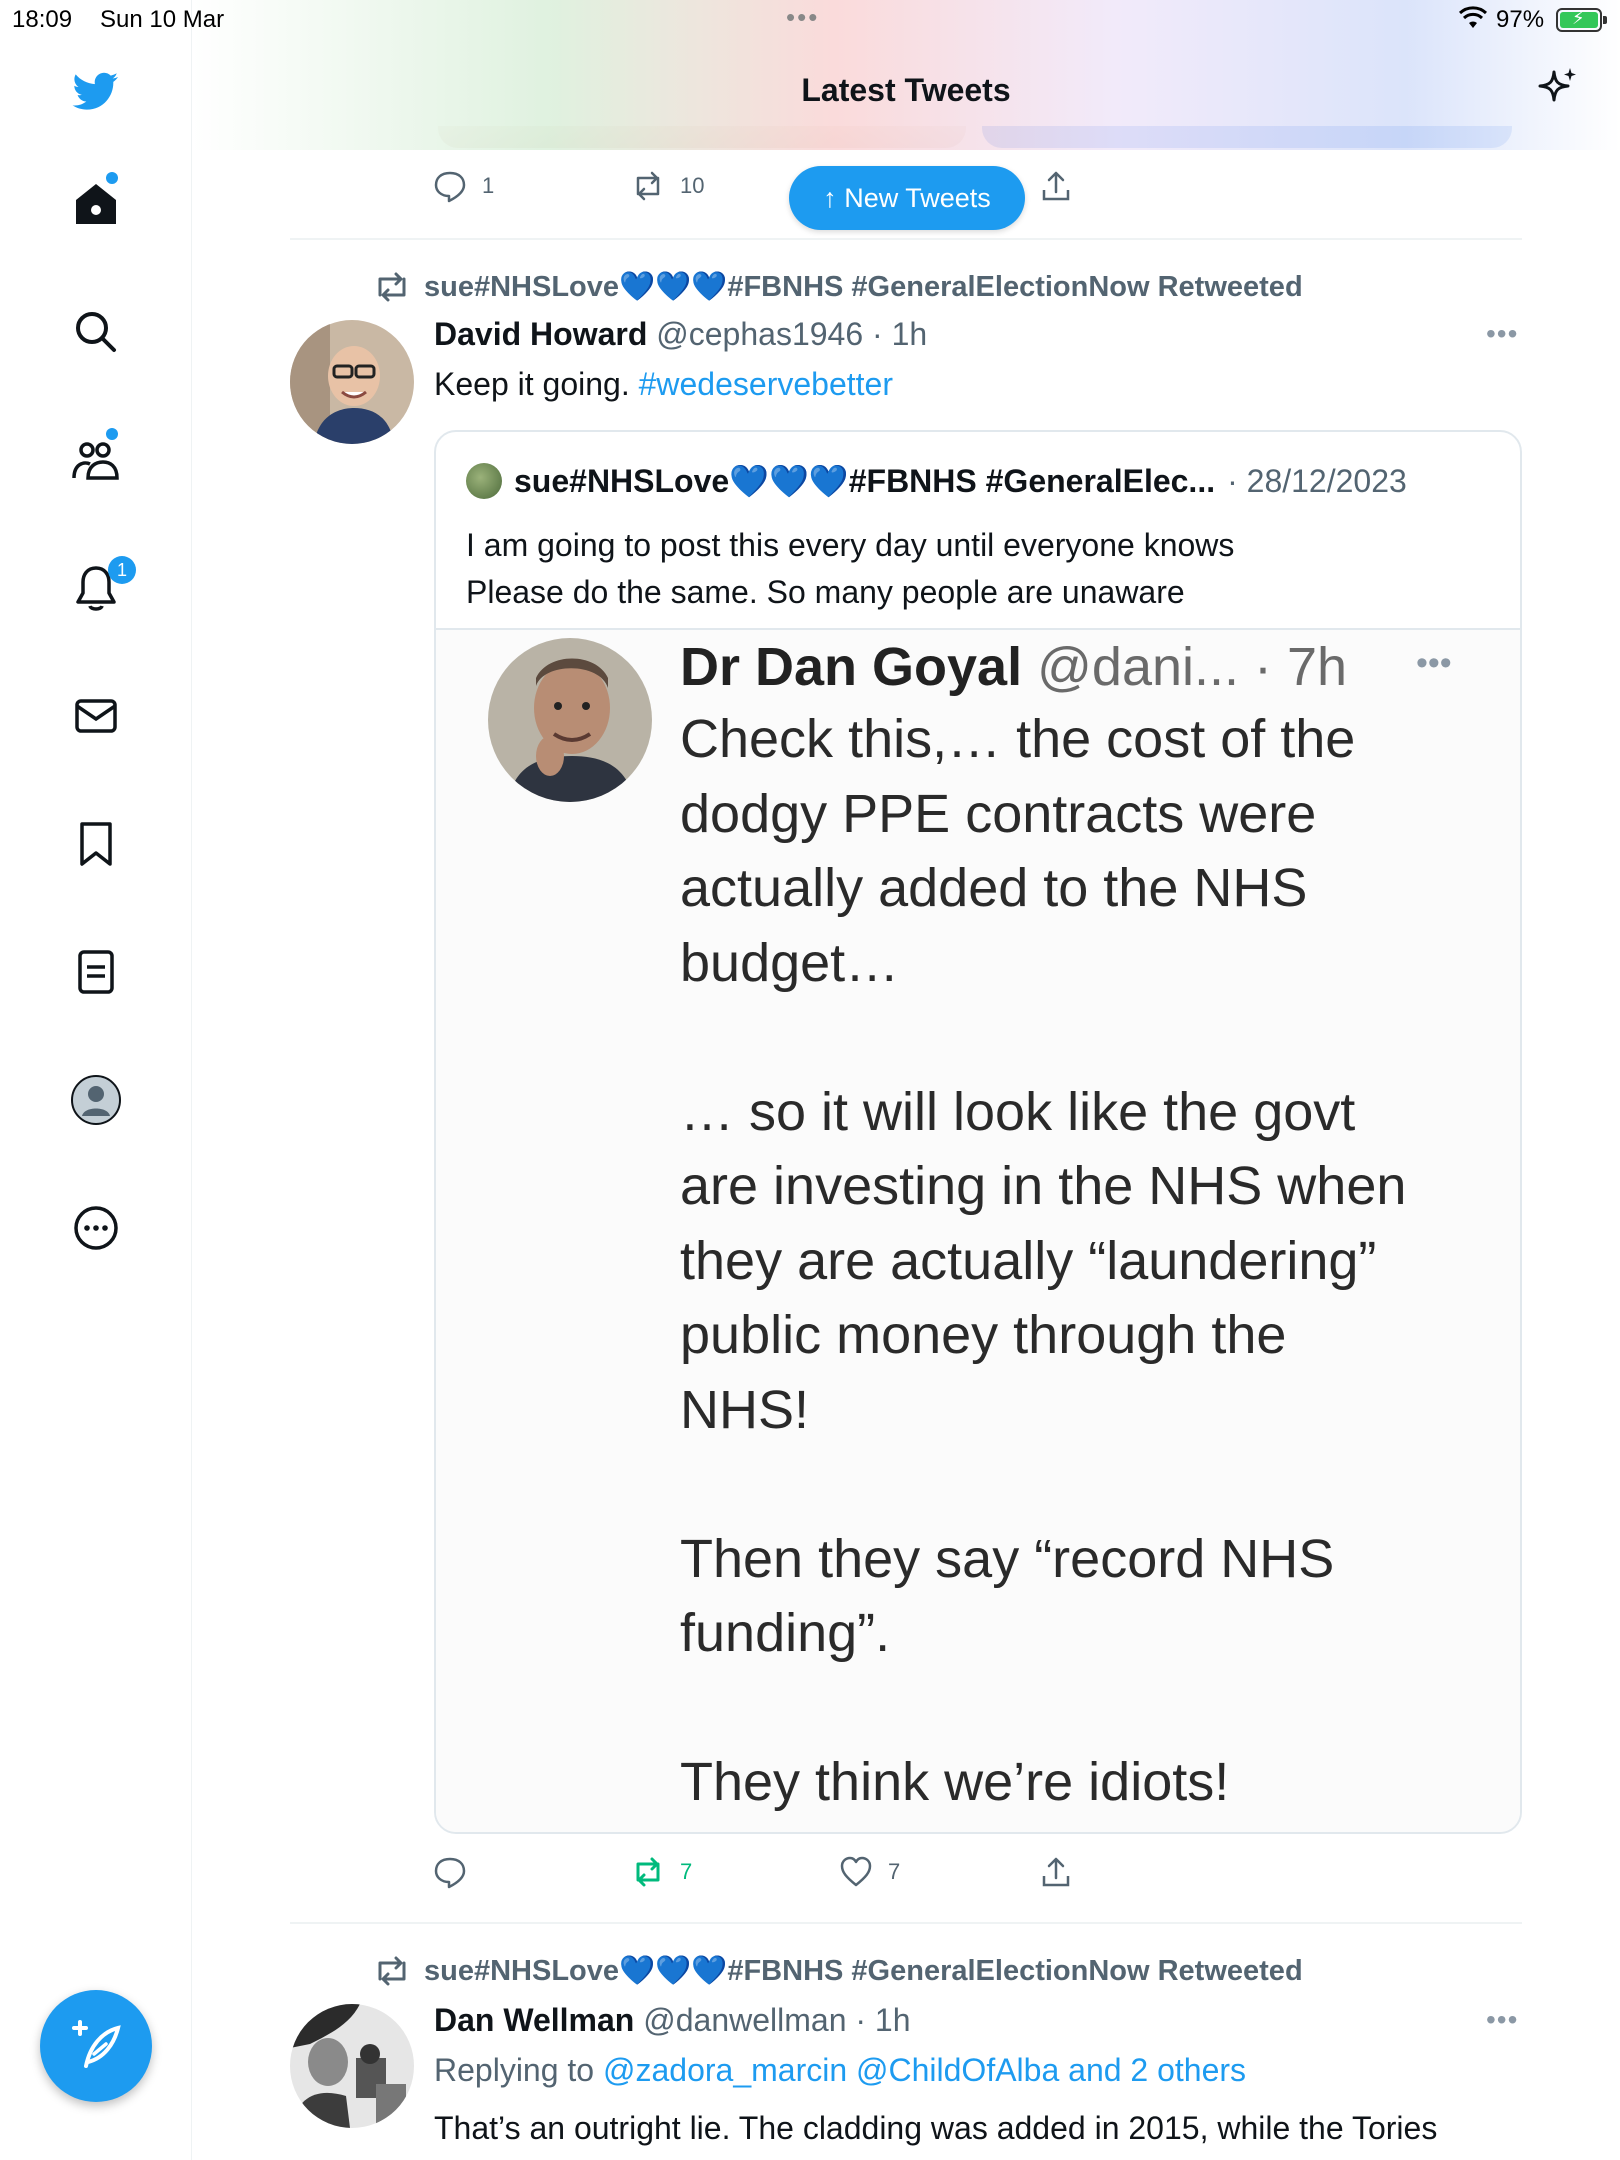 Image resolution: width=1620 pixels, height=2160 pixels. I want to click on author-name: Dan Wellman, so click(534, 2020).